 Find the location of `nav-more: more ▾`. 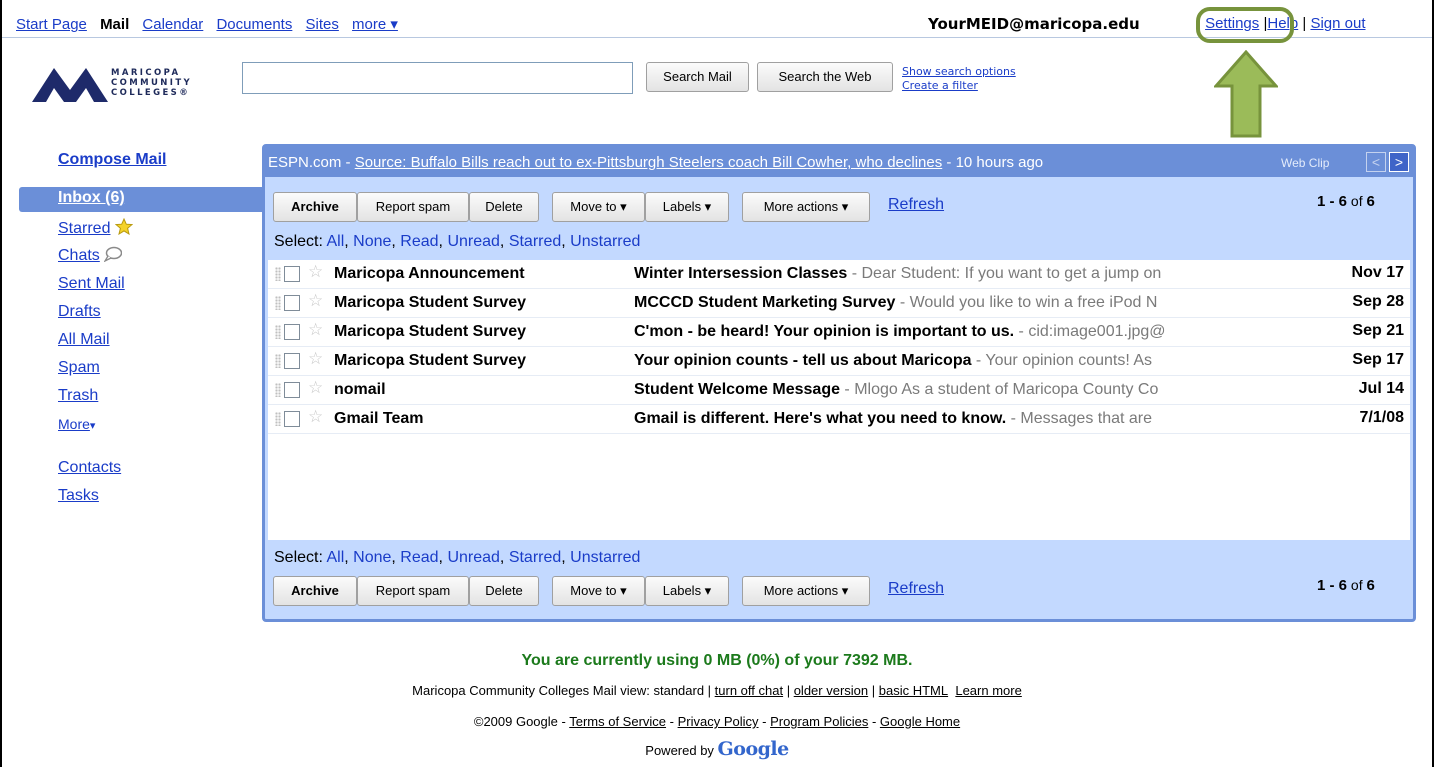

nav-more: more ▾ is located at coordinates (375, 24).